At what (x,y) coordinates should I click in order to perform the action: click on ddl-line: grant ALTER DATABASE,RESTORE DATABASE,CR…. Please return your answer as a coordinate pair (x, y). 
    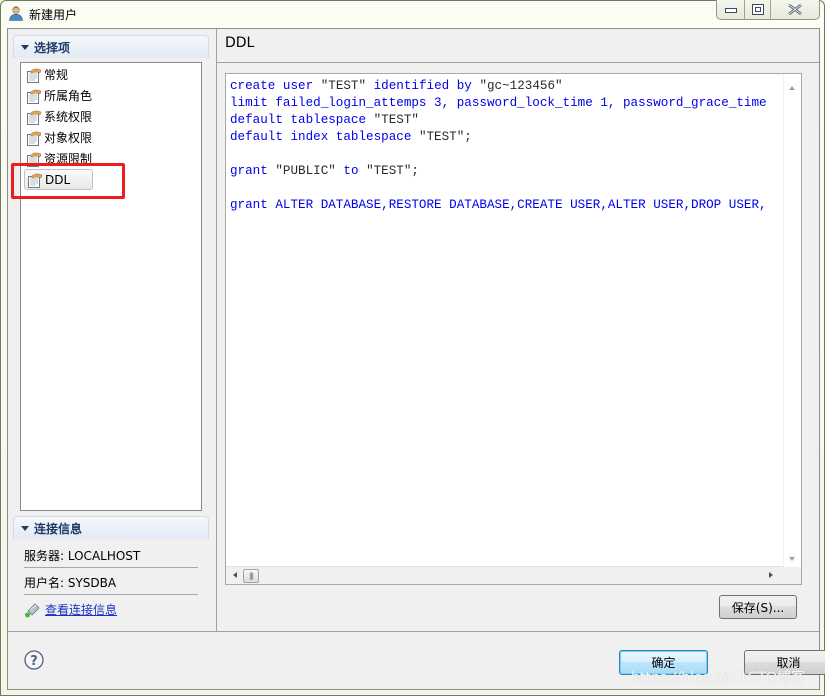
    Looking at the image, I should click on (498, 205).